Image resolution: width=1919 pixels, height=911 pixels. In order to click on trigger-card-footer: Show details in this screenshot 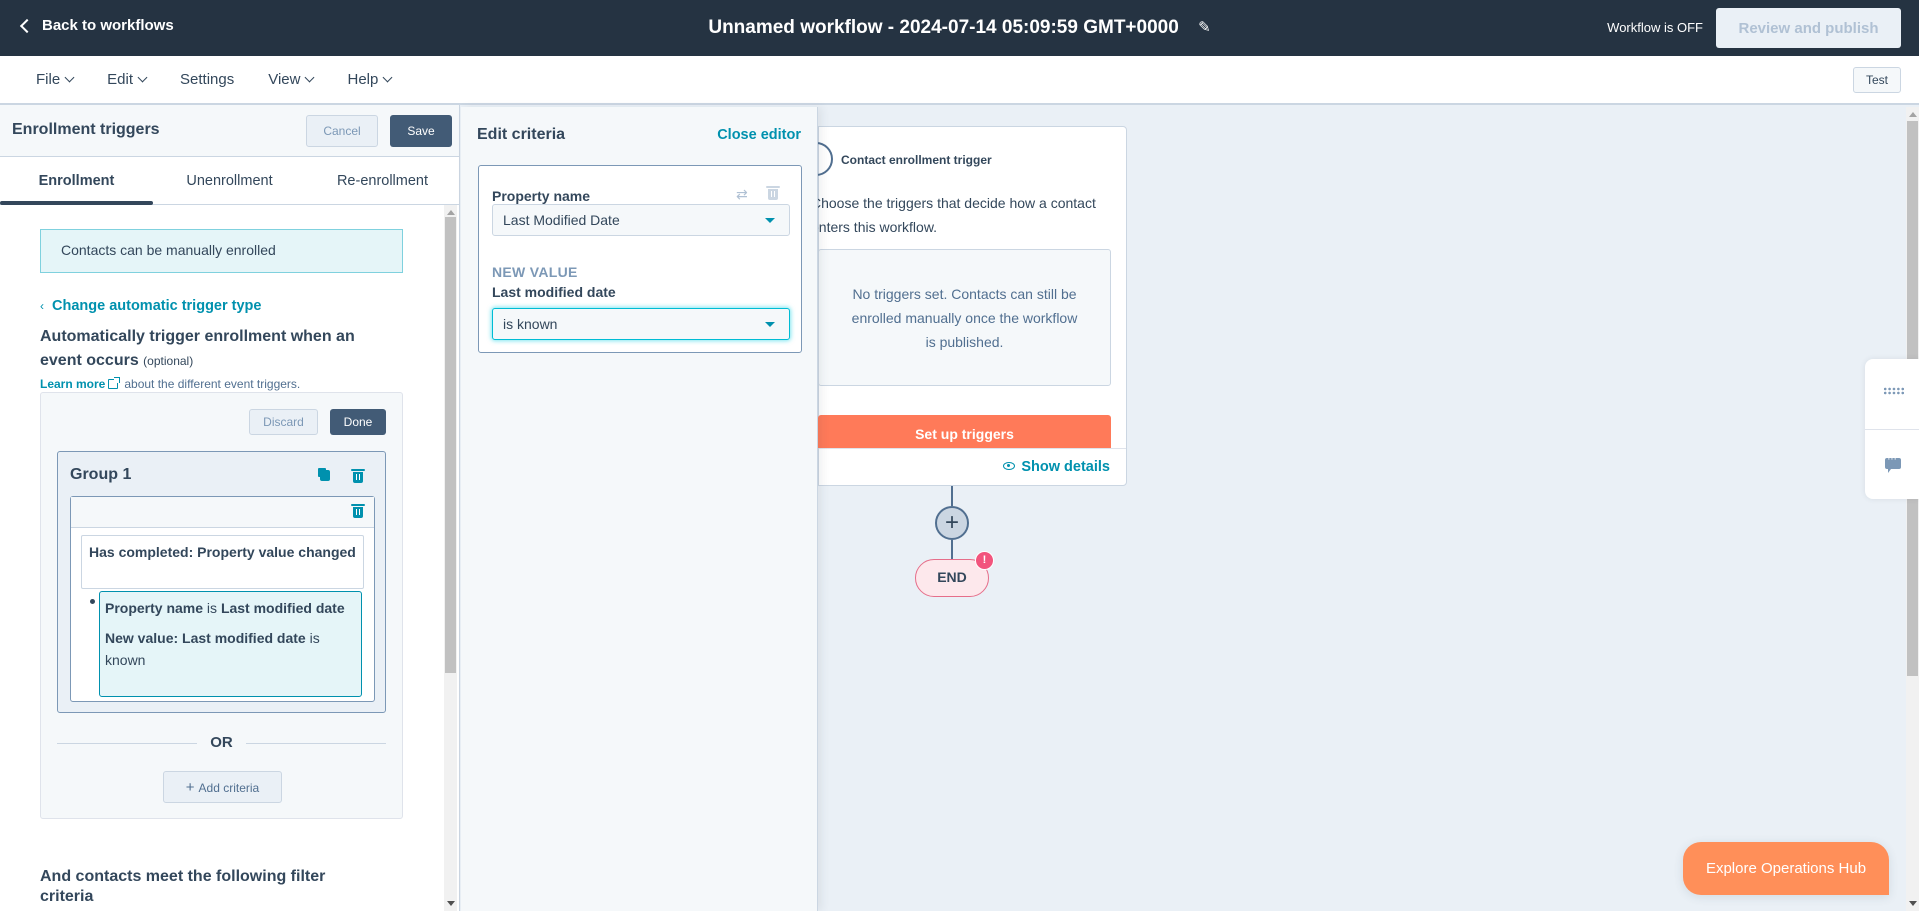, I will do `click(972, 466)`.